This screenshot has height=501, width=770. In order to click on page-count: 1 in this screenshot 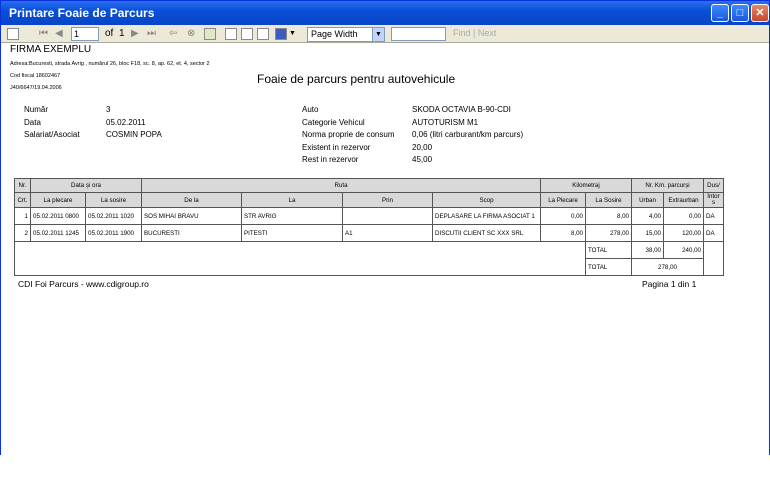, I will do `click(122, 33)`.